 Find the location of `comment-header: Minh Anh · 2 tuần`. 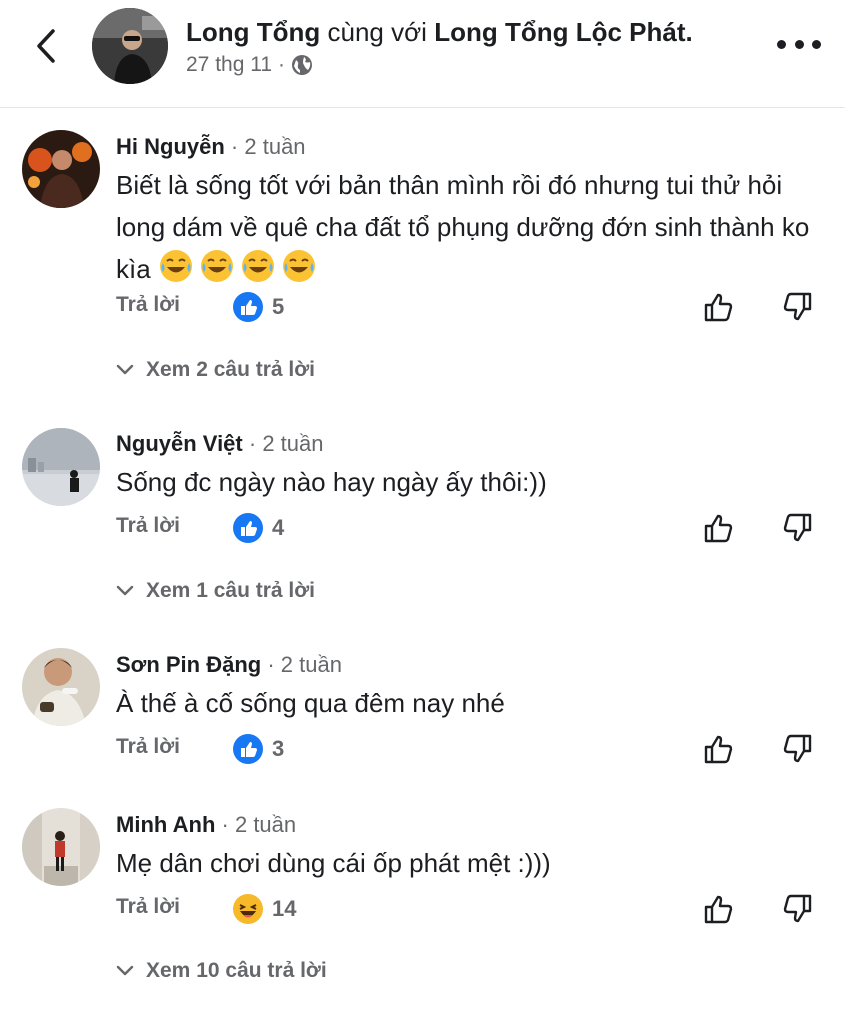

comment-header: Minh Anh · 2 tuần is located at coordinates (206, 824).